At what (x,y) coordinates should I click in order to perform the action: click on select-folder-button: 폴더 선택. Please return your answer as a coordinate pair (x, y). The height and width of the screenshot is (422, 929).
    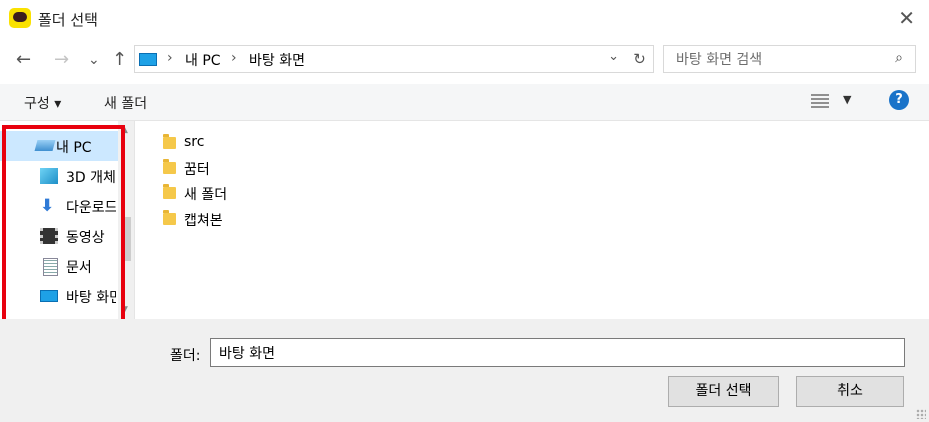
    Looking at the image, I should click on (723, 391).